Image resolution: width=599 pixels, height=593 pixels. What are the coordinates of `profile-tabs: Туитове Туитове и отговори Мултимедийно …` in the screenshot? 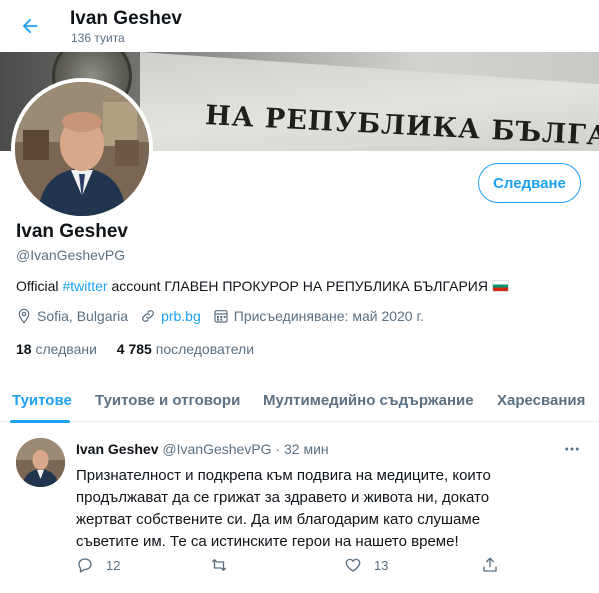 It's located at (299, 400).